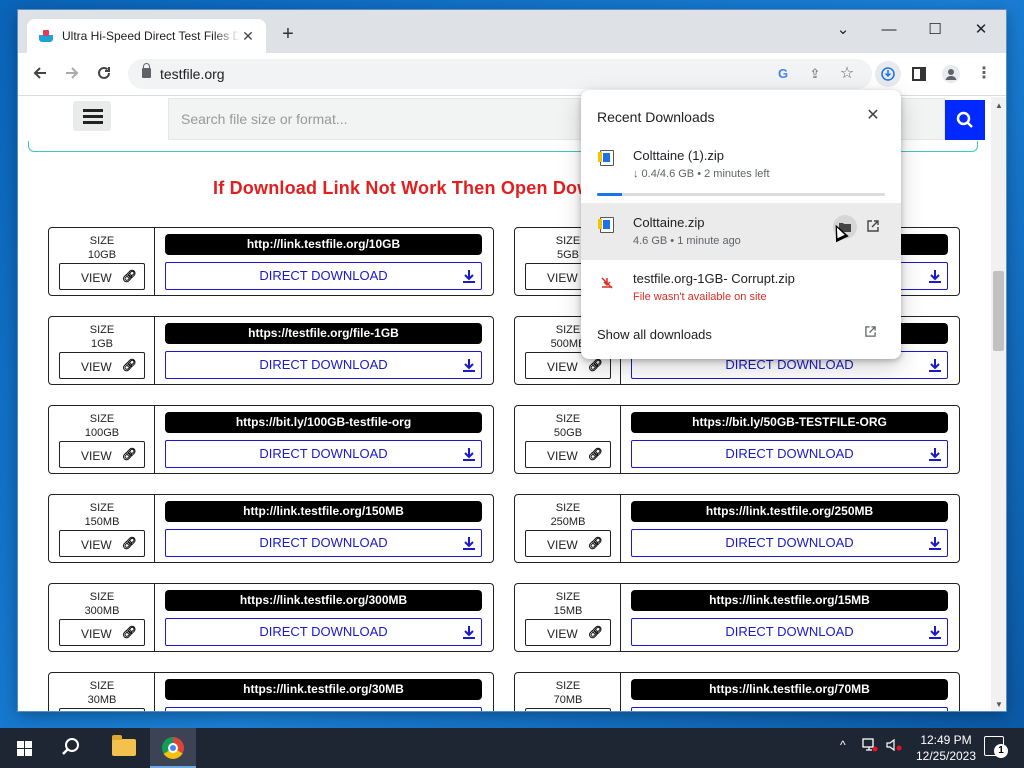 The image size is (1024, 768). Describe the element at coordinates (999, 704) in the screenshot. I see `scroll-down-arrow-icon: ▼` at that location.